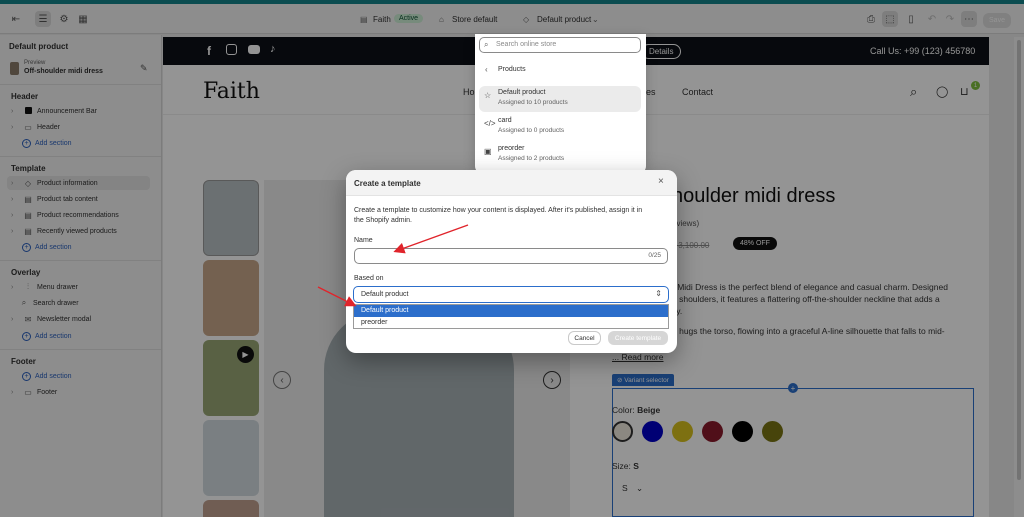 The image size is (1024, 517). Describe the element at coordinates (393, 265) in the screenshot. I see `annotation-arrows` at that location.